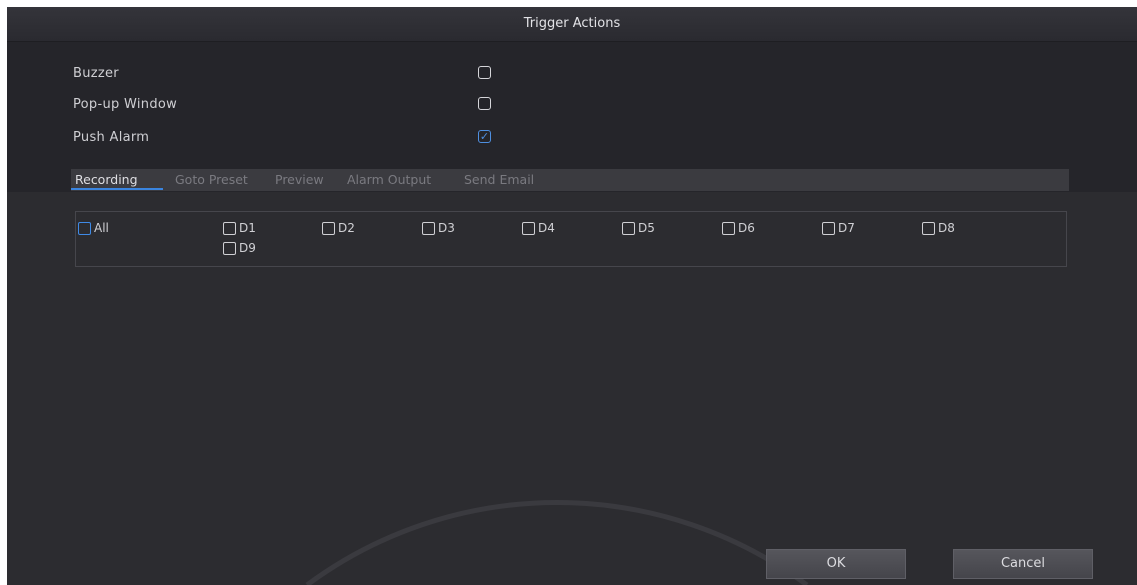 The image size is (1137, 585). Describe the element at coordinates (389, 179) in the screenshot. I see `tab-alarm-output: Alarm Output` at that location.